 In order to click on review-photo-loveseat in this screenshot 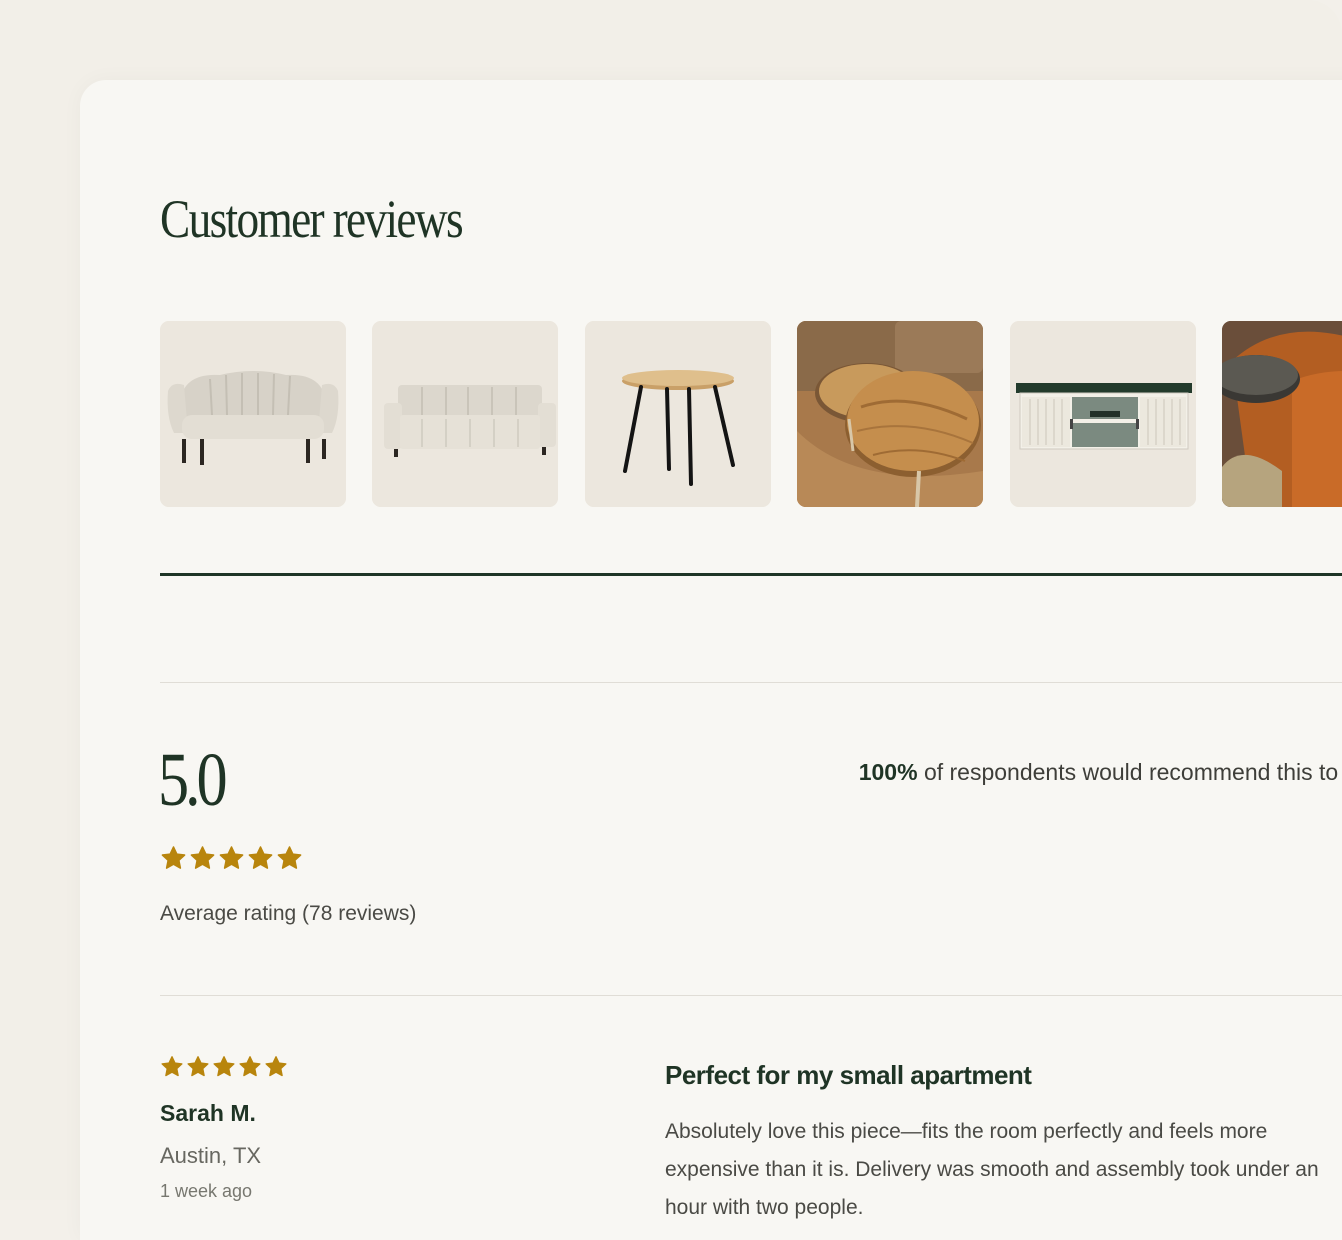, I will do `click(253, 414)`.